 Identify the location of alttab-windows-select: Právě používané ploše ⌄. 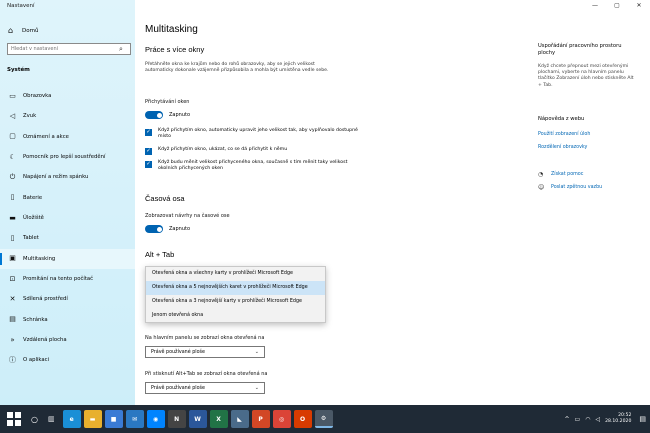
(205, 388).